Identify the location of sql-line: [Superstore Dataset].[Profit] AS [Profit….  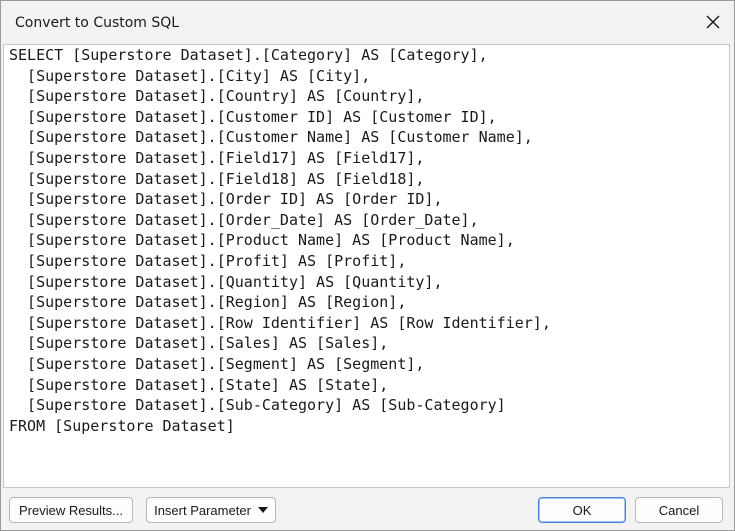
(208, 261).